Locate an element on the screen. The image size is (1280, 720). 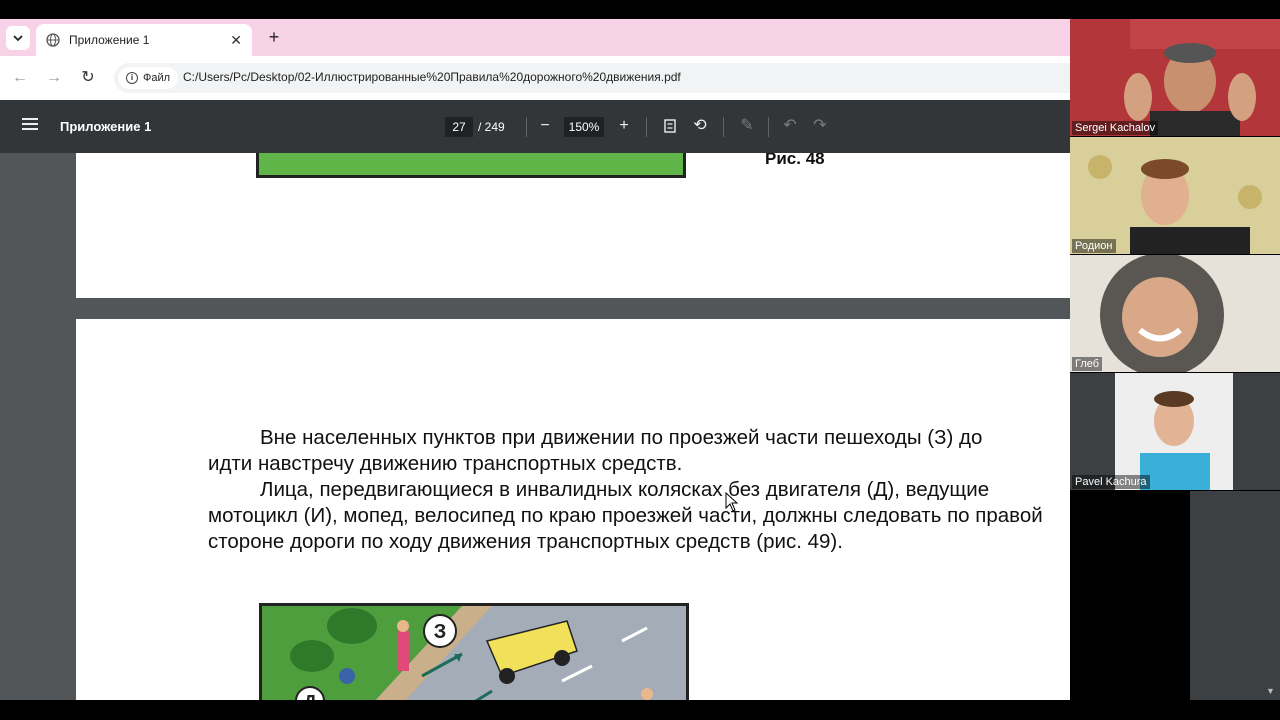
tab-search-button is located at coordinates (18, 38).